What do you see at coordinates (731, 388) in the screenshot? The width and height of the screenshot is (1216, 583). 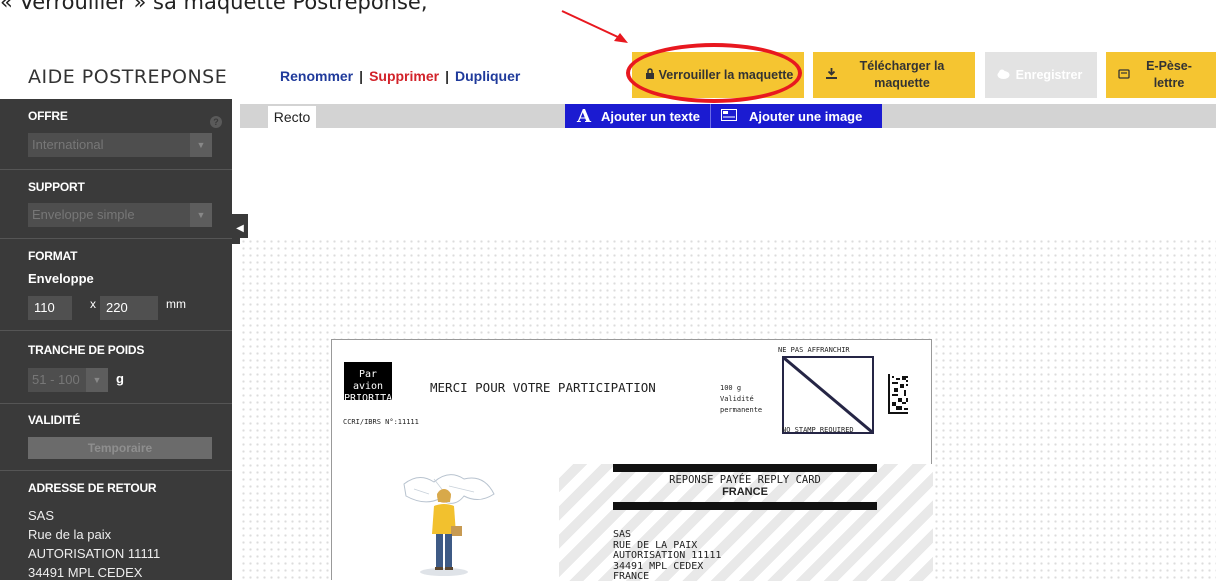 I see `weight-text: 100 g` at bounding box center [731, 388].